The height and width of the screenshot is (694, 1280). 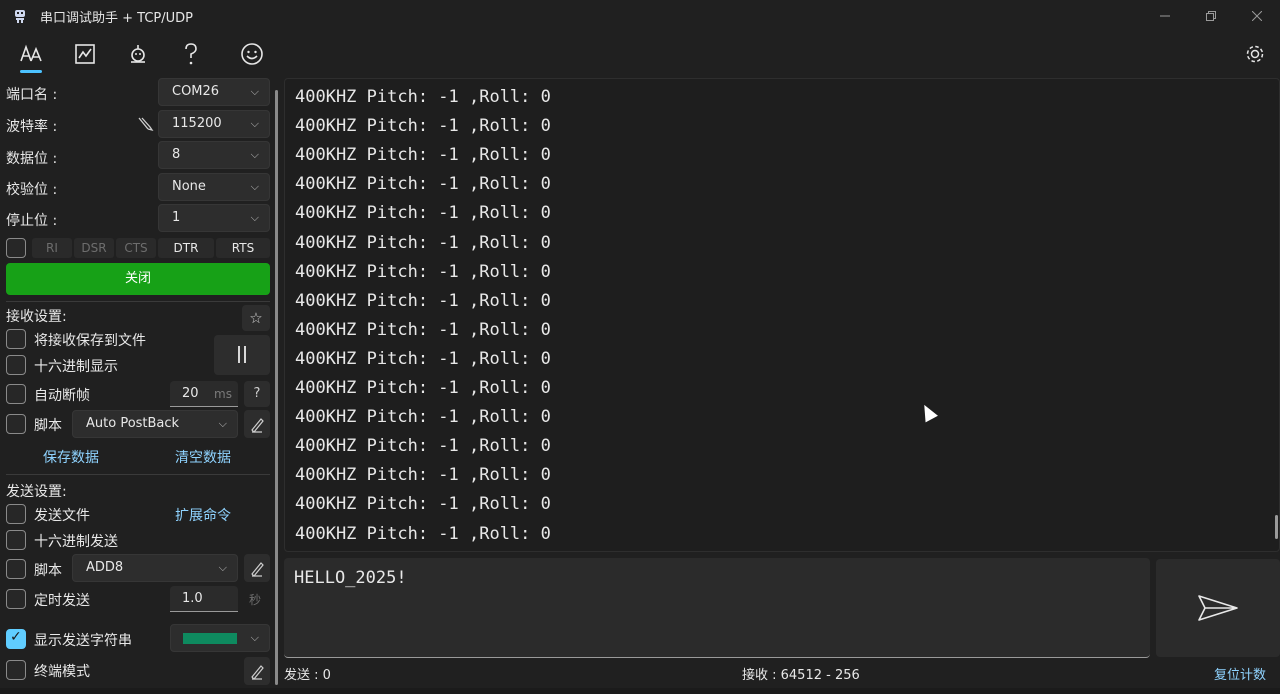 I want to click on receive-script-select: Auto PostBack ⌵, so click(x=155, y=424).